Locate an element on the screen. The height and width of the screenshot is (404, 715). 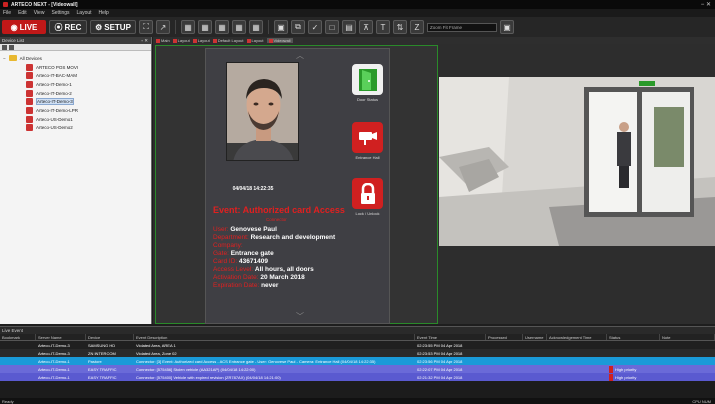
status-text: Ready is located at coordinates (8, 401).